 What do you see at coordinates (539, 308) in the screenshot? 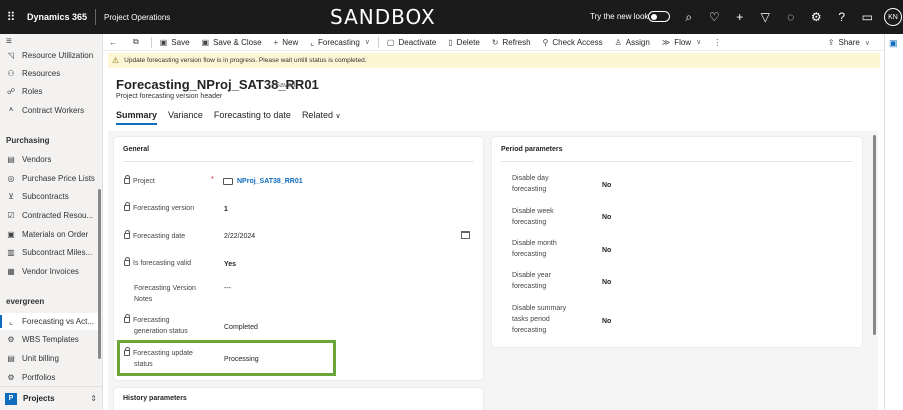
I see `label-line: Disable summary` at bounding box center [539, 308].